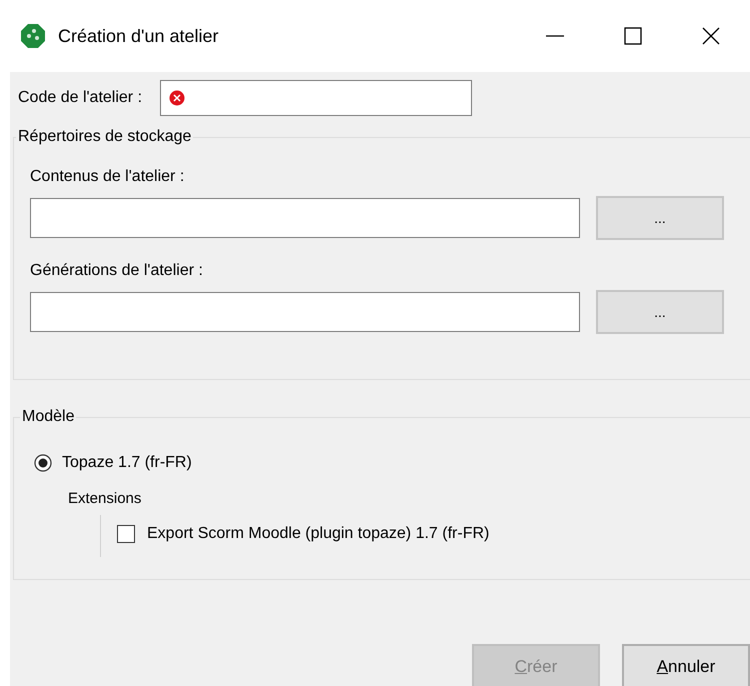 This screenshot has height=686, width=750. What do you see at coordinates (139, 36) in the screenshot?
I see `window-title: Création d'un atelier` at bounding box center [139, 36].